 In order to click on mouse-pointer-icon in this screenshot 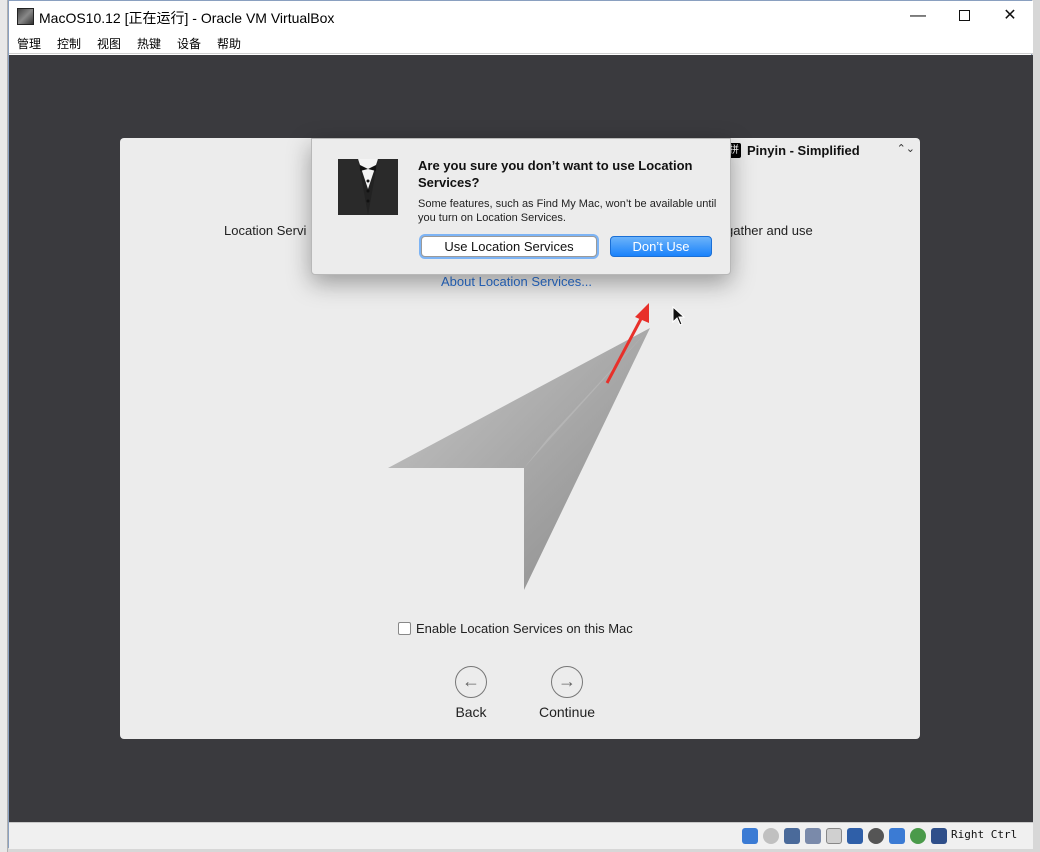, I will do `click(679, 316)`.